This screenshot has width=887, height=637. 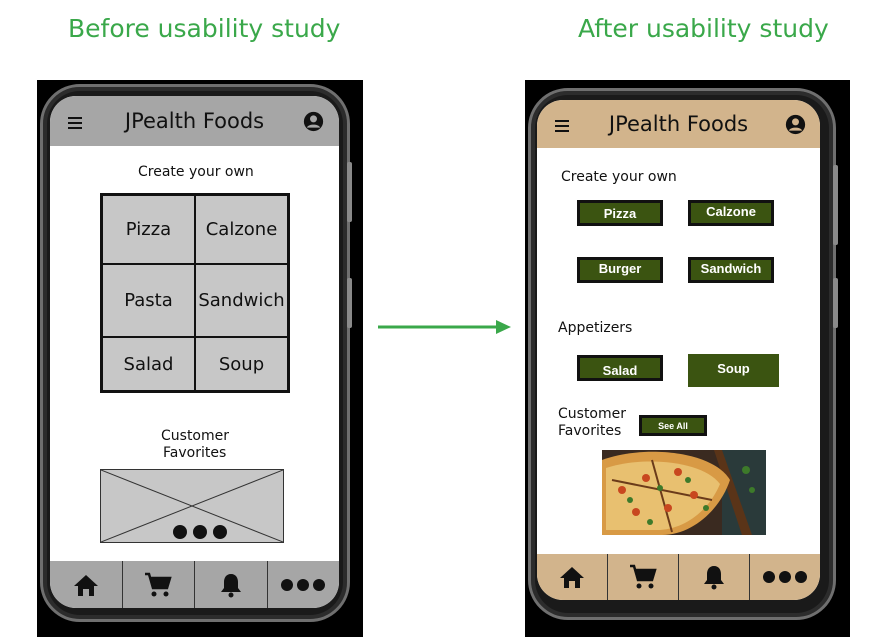 What do you see at coordinates (241, 229) in the screenshot?
I see `before-item-calzone: Calzone` at bounding box center [241, 229].